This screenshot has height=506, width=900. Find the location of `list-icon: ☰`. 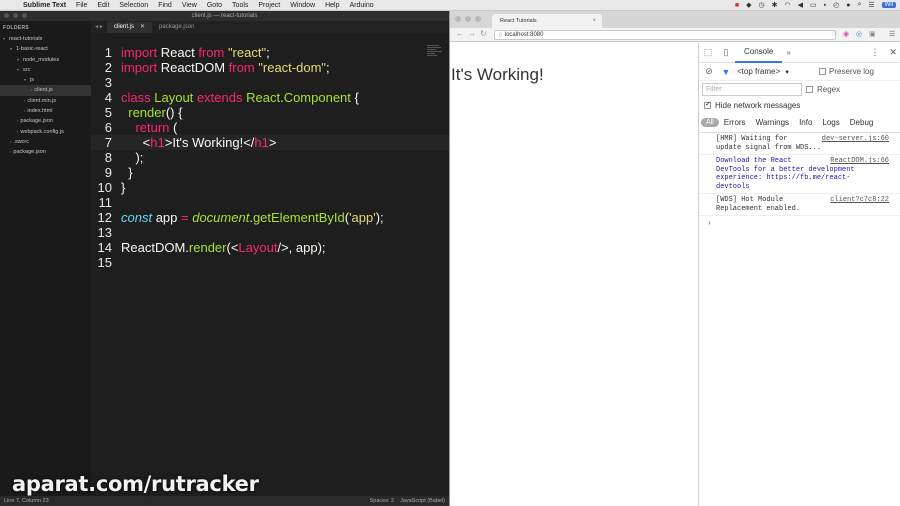

list-icon: ☰ is located at coordinates (871, 5).